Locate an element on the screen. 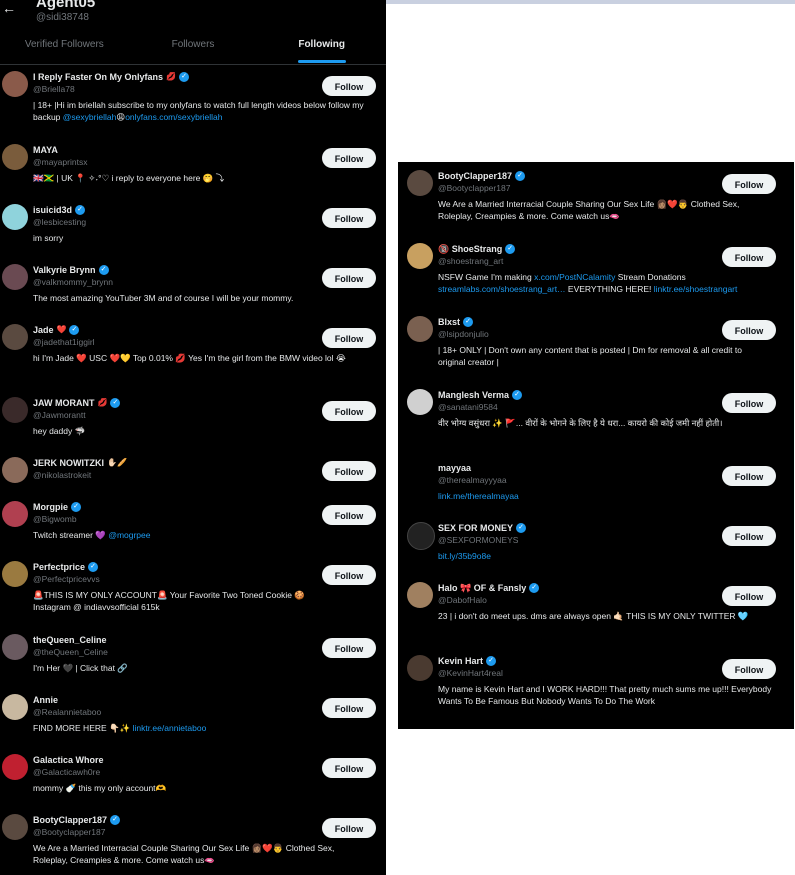 This screenshot has width=795, height=875. user-handle: @lesbicesting is located at coordinates (174, 222).